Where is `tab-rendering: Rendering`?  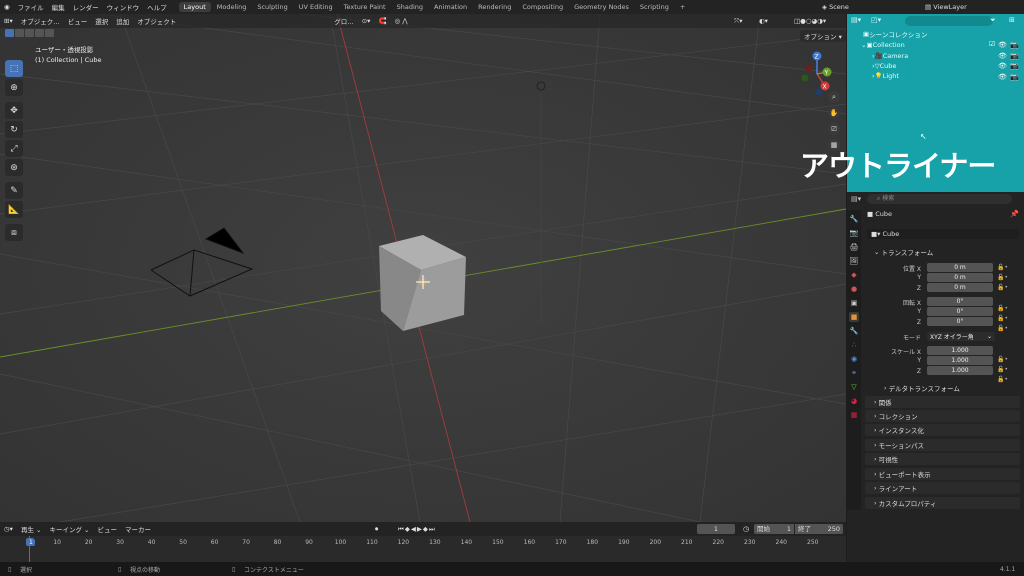
tab-rendering: Rendering is located at coordinates (494, 7).